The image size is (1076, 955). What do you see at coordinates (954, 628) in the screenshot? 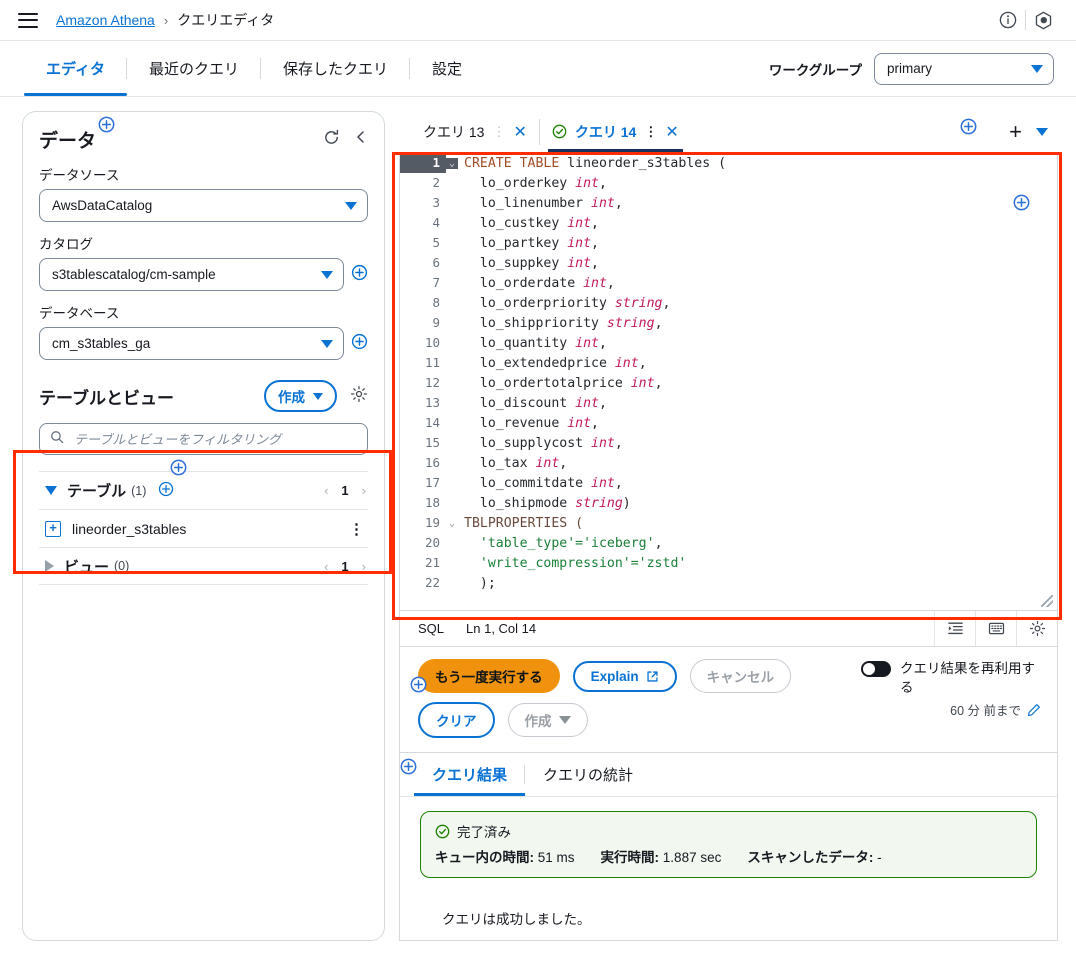
I see `format-indent-icon` at bounding box center [954, 628].